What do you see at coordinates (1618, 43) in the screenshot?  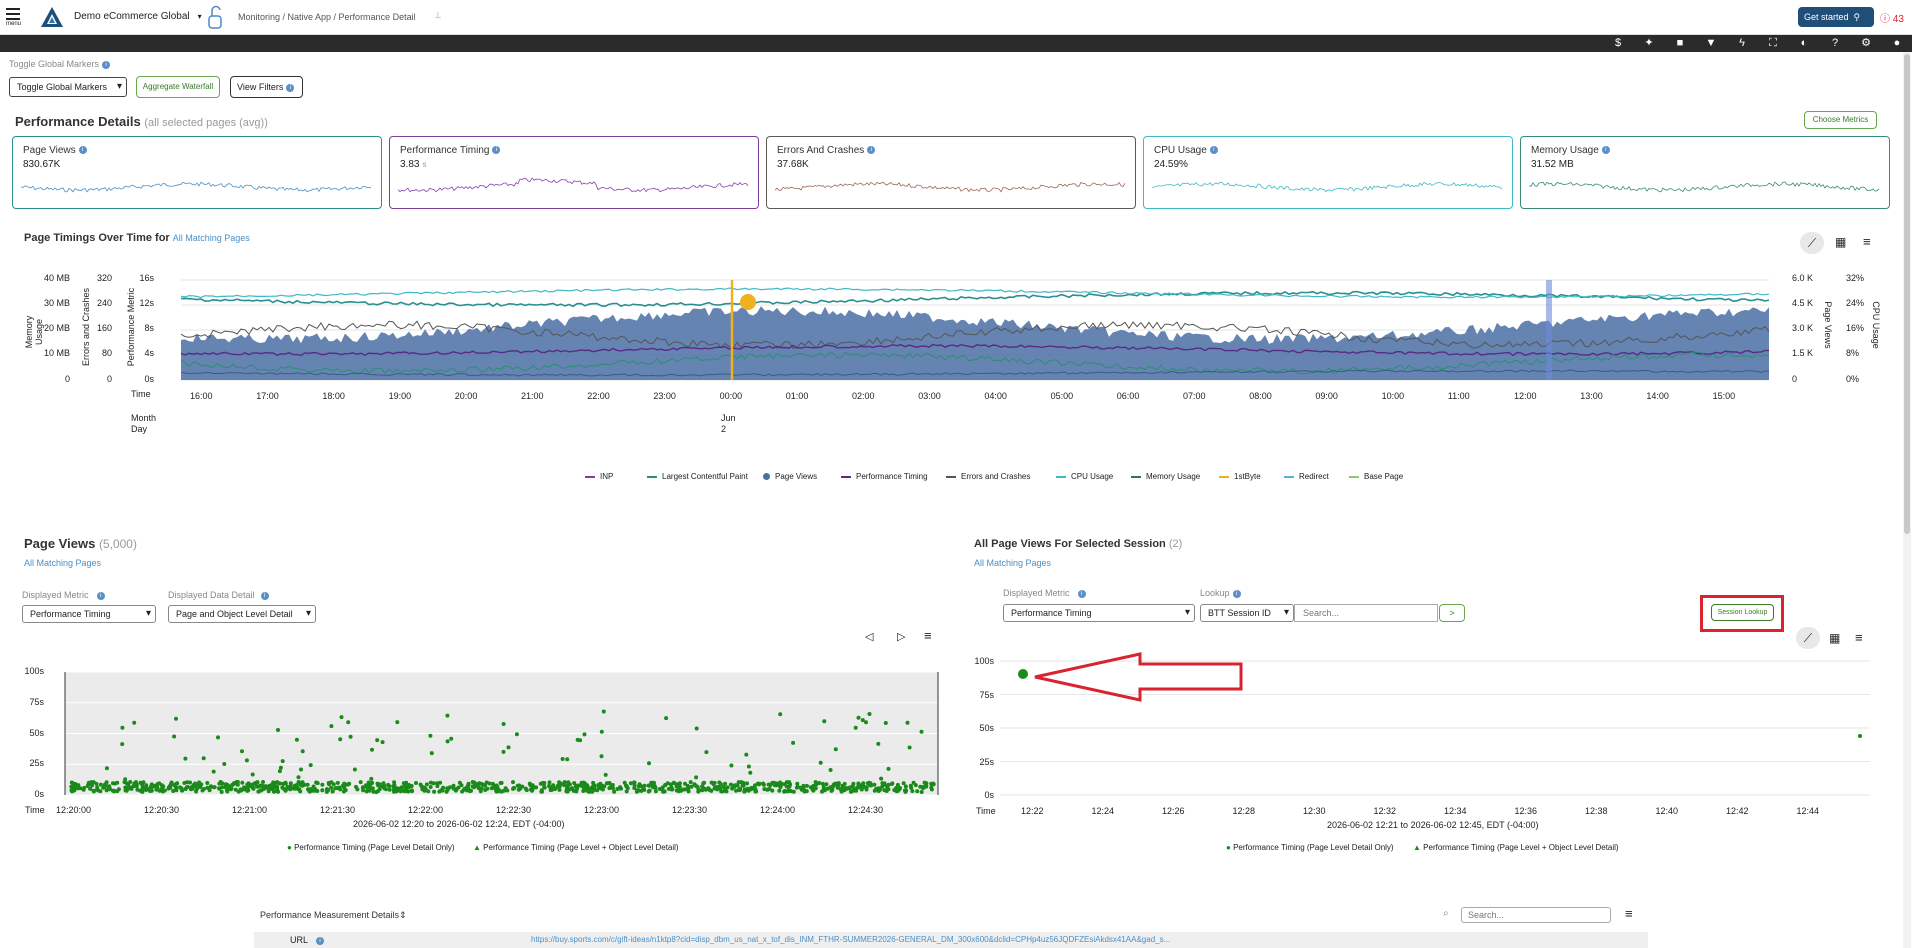 I see `dollar-icon: $` at bounding box center [1618, 43].